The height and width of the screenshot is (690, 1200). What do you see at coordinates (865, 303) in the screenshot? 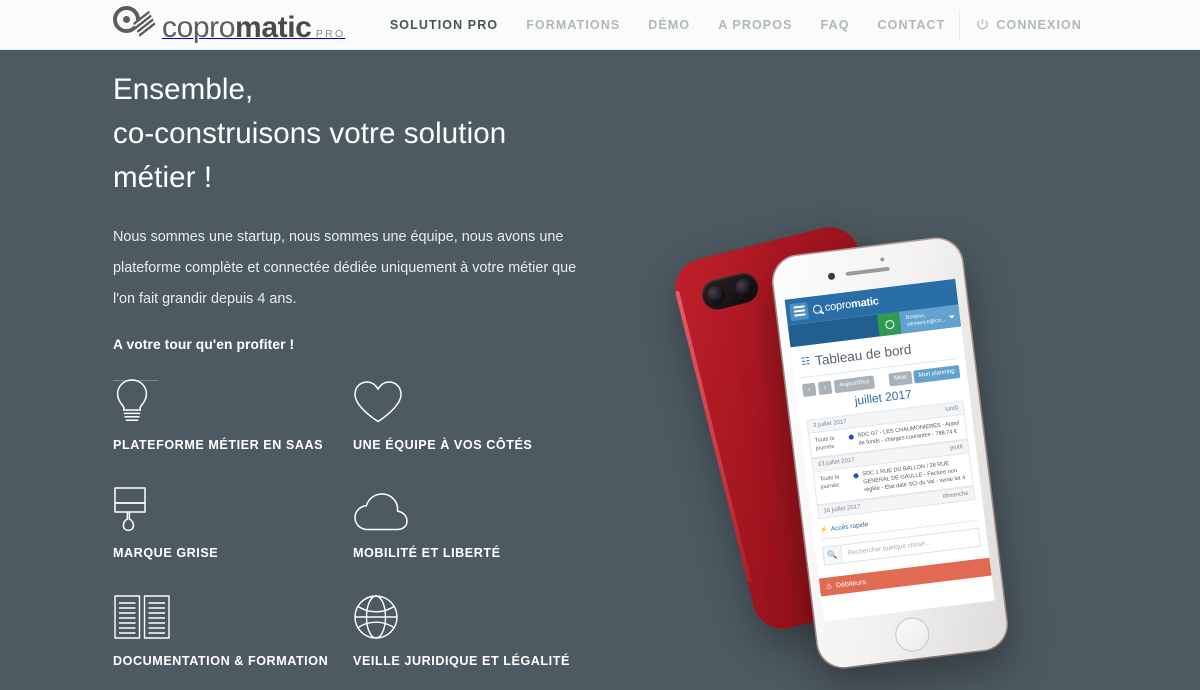
I see `app-brand-bold: matic` at bounding box center [865, 303].